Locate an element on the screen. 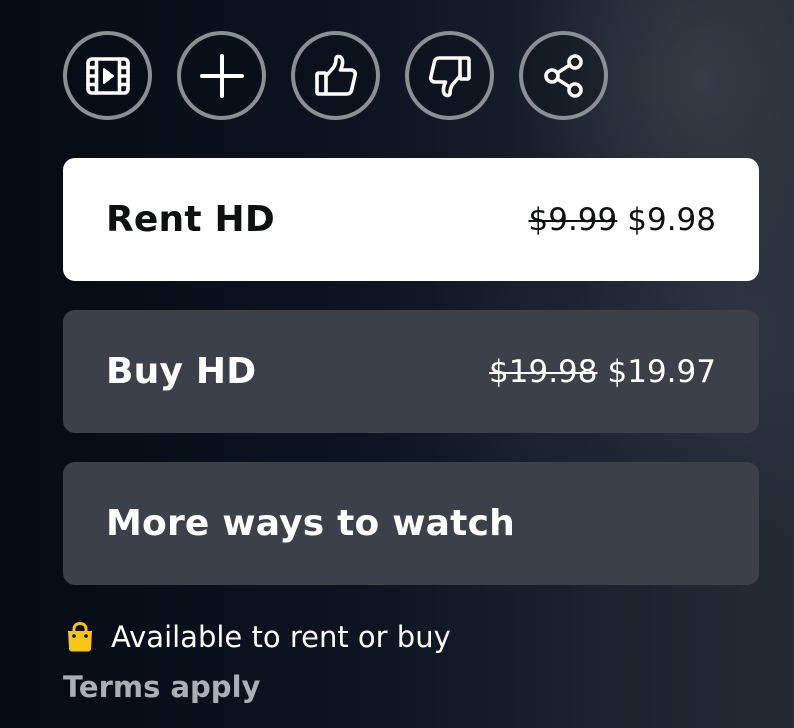 The image size is (794, 728). like-button is located at coordinates (335, 75).